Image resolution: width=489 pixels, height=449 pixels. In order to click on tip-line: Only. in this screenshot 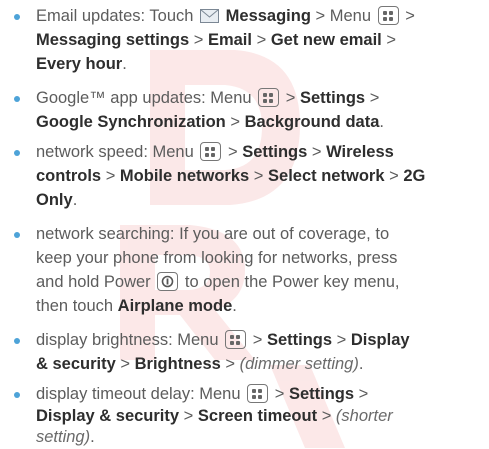, I will do `click(57, 200)`.